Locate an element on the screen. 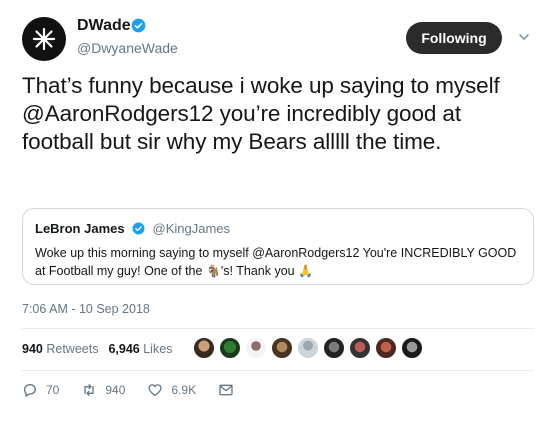 The image size is (550, 422). retweets-count: 940 is located at coordinates (32, 349).